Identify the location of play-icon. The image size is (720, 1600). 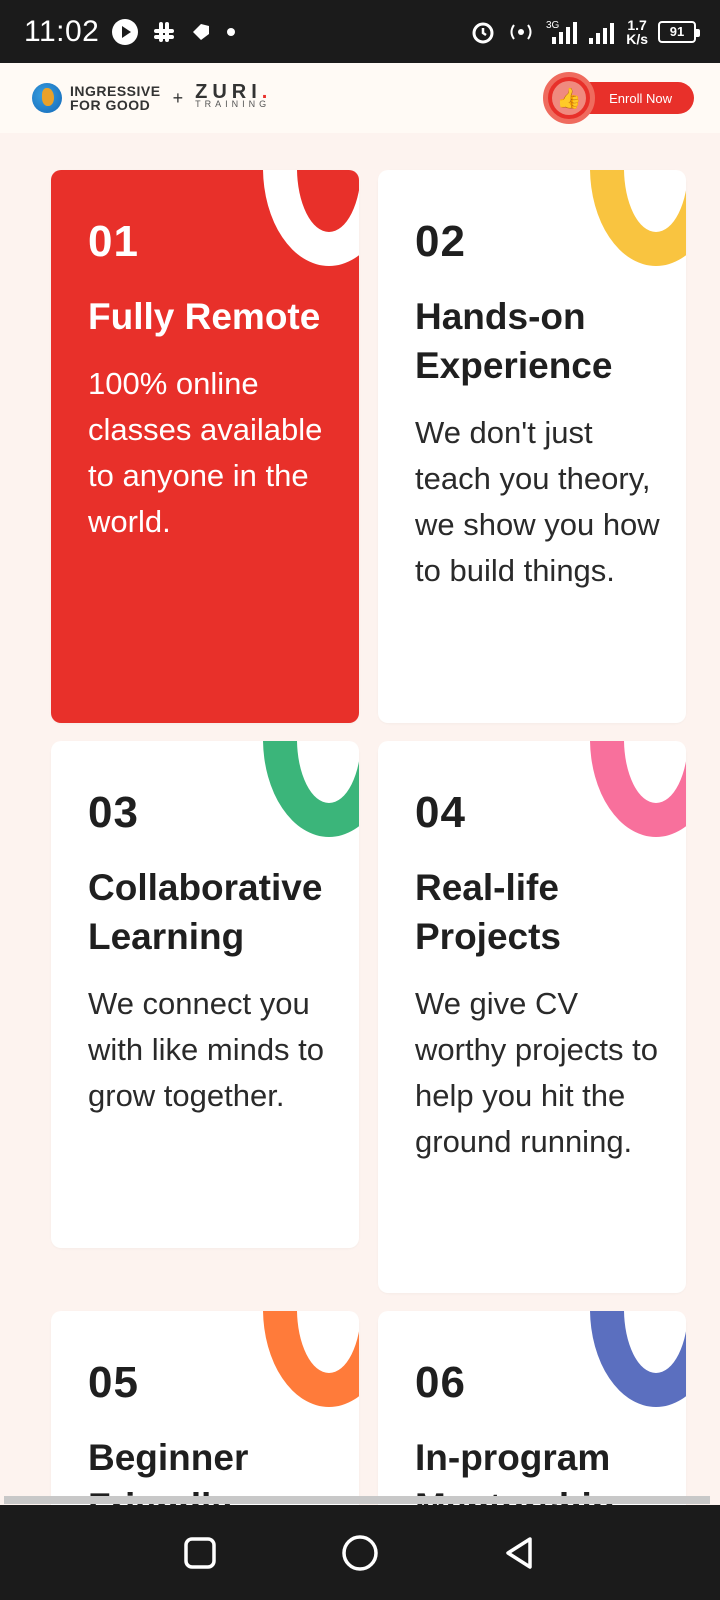
(125, 32).